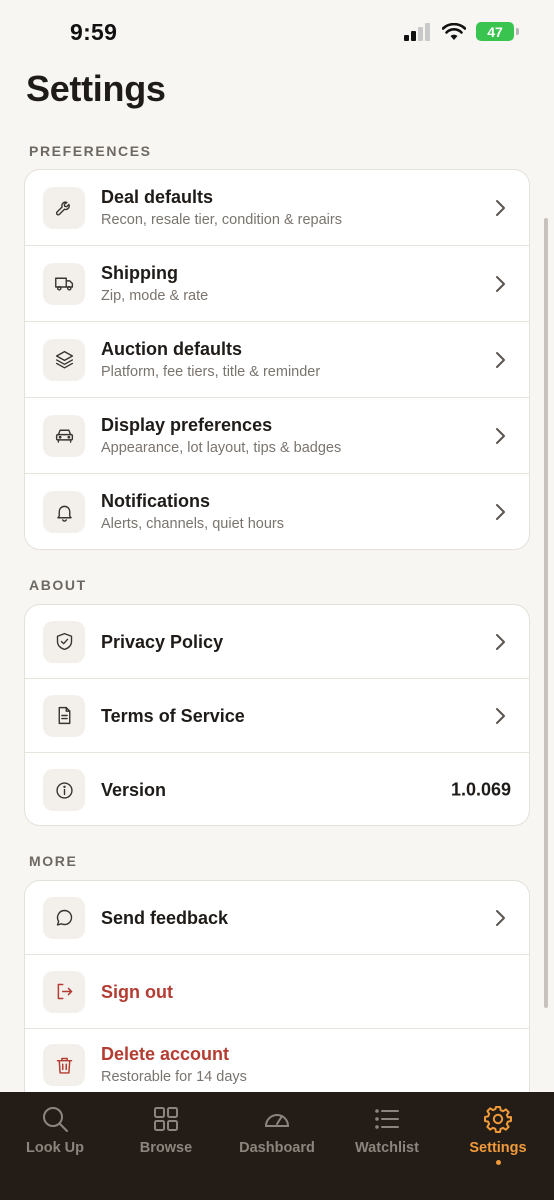  I want to click on battery-indicator: 47, so click(497, 31).